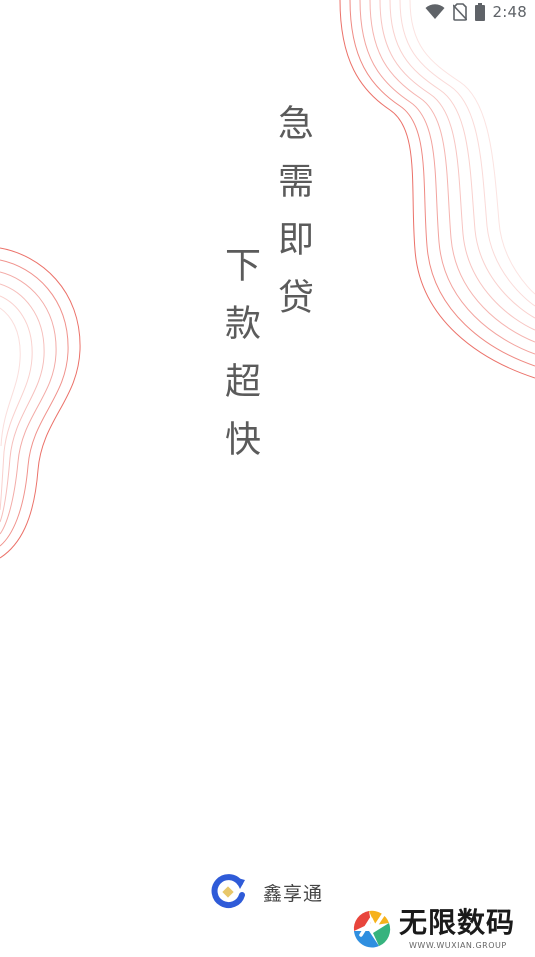  Describe the element at coordinates (293, 893) in the screenshot. I see `brand-name: 鑫享通` at that location.